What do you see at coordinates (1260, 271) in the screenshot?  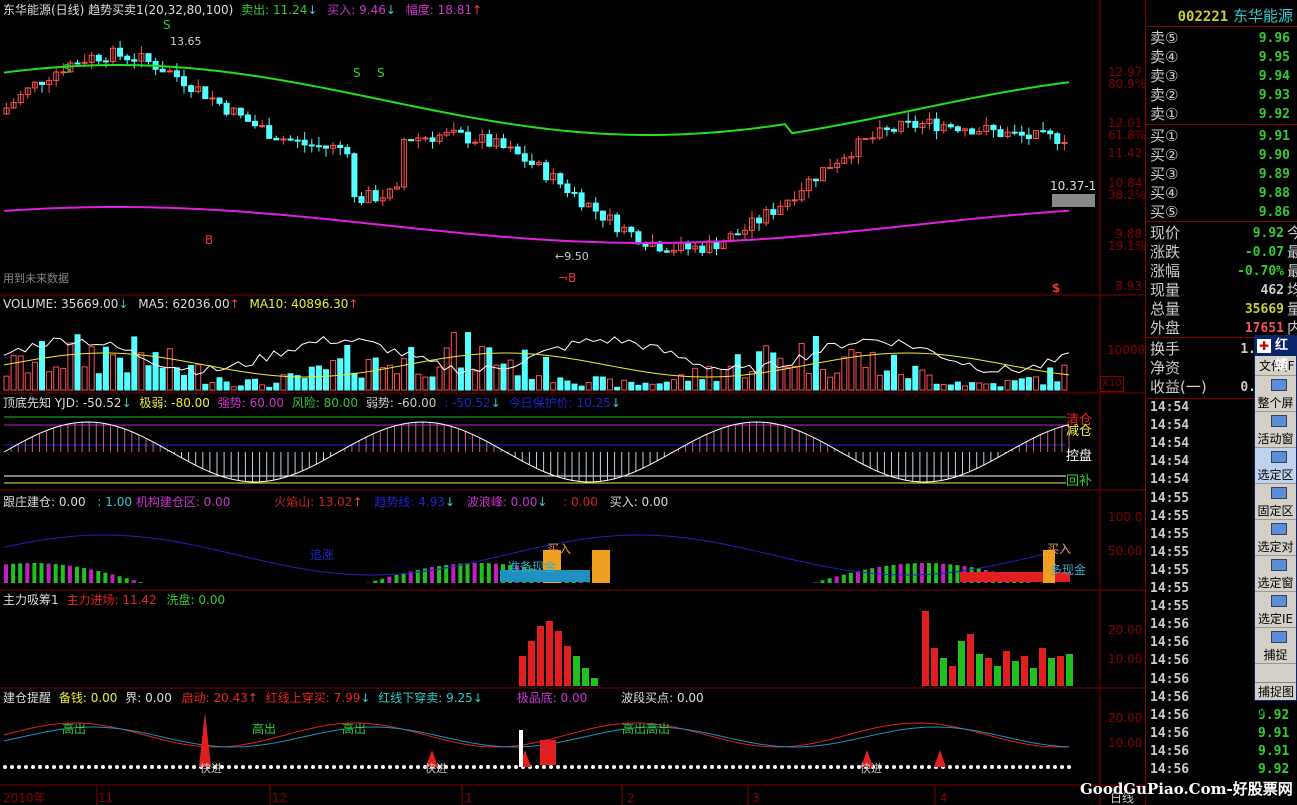 I see `stat-value: -0.70%` at bounding box center [1260, 271].